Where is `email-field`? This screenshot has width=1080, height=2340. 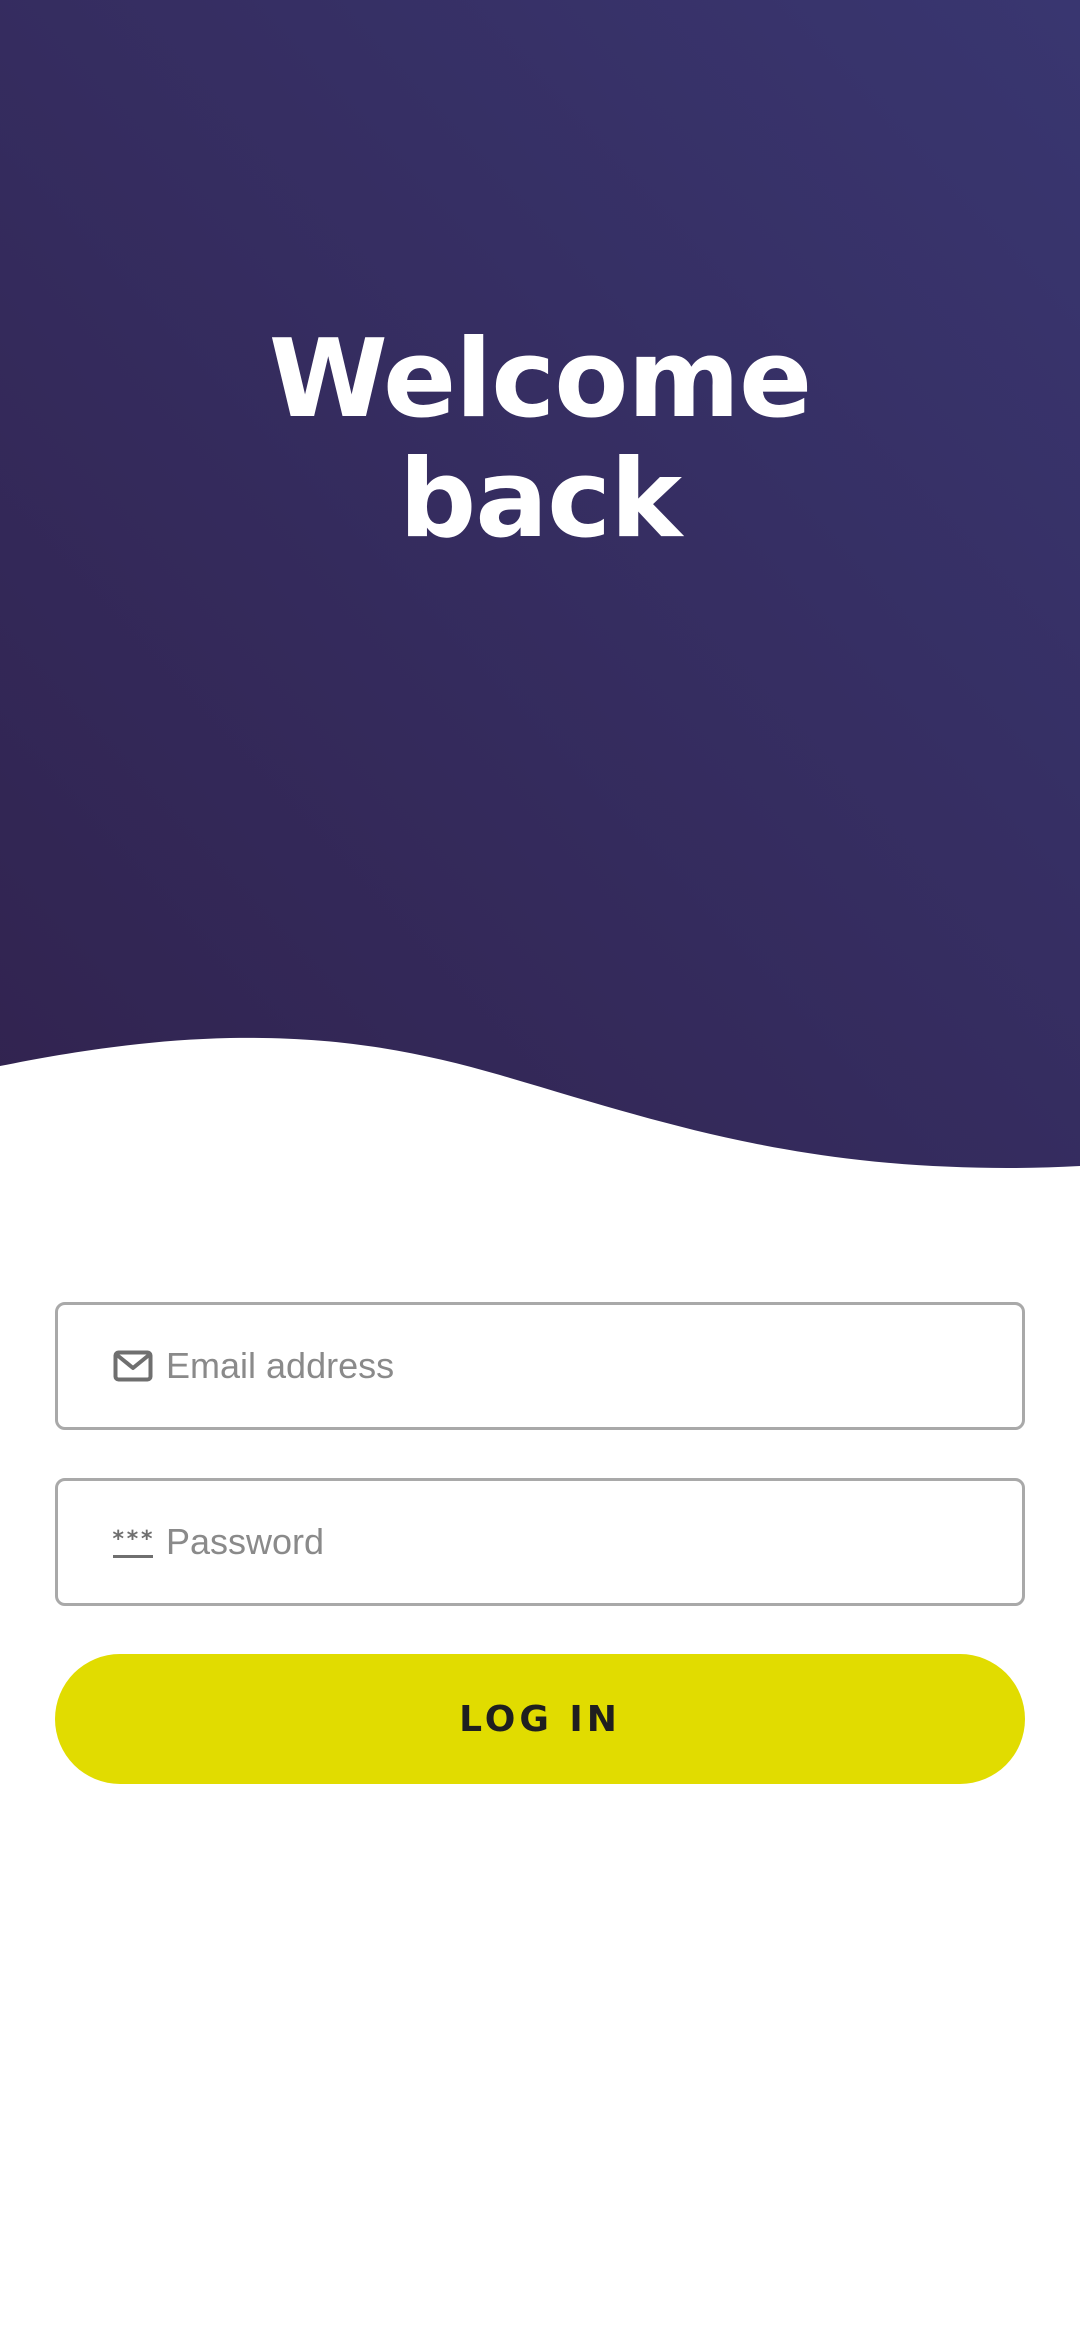
email-field is located at coordinates (540, 1366).